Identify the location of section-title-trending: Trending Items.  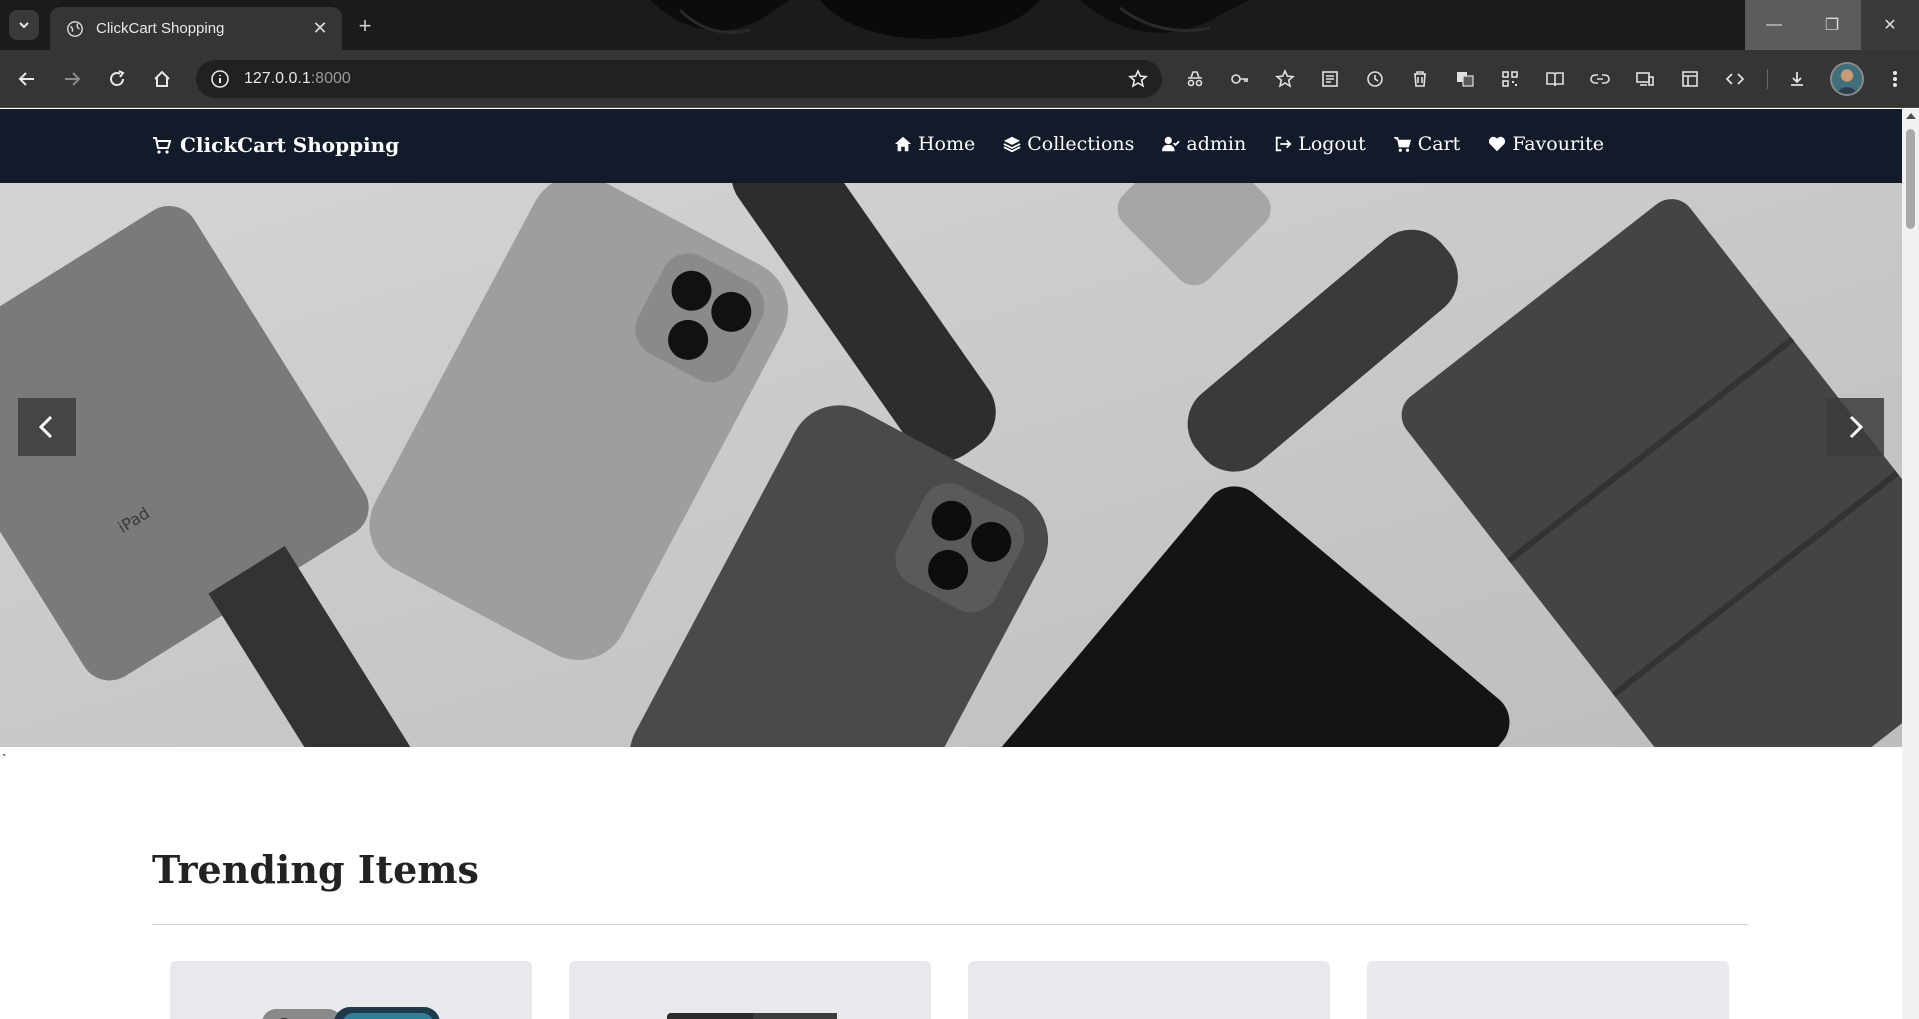
(315, 869).